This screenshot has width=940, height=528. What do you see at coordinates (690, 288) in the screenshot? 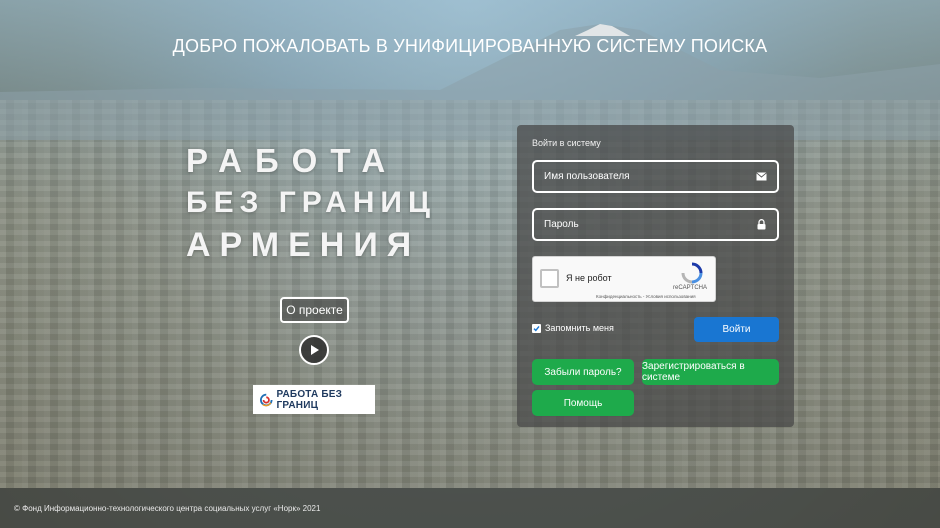
I see `recaptcha-brand: reCAPTCHA` at bounding box center [690, 288].